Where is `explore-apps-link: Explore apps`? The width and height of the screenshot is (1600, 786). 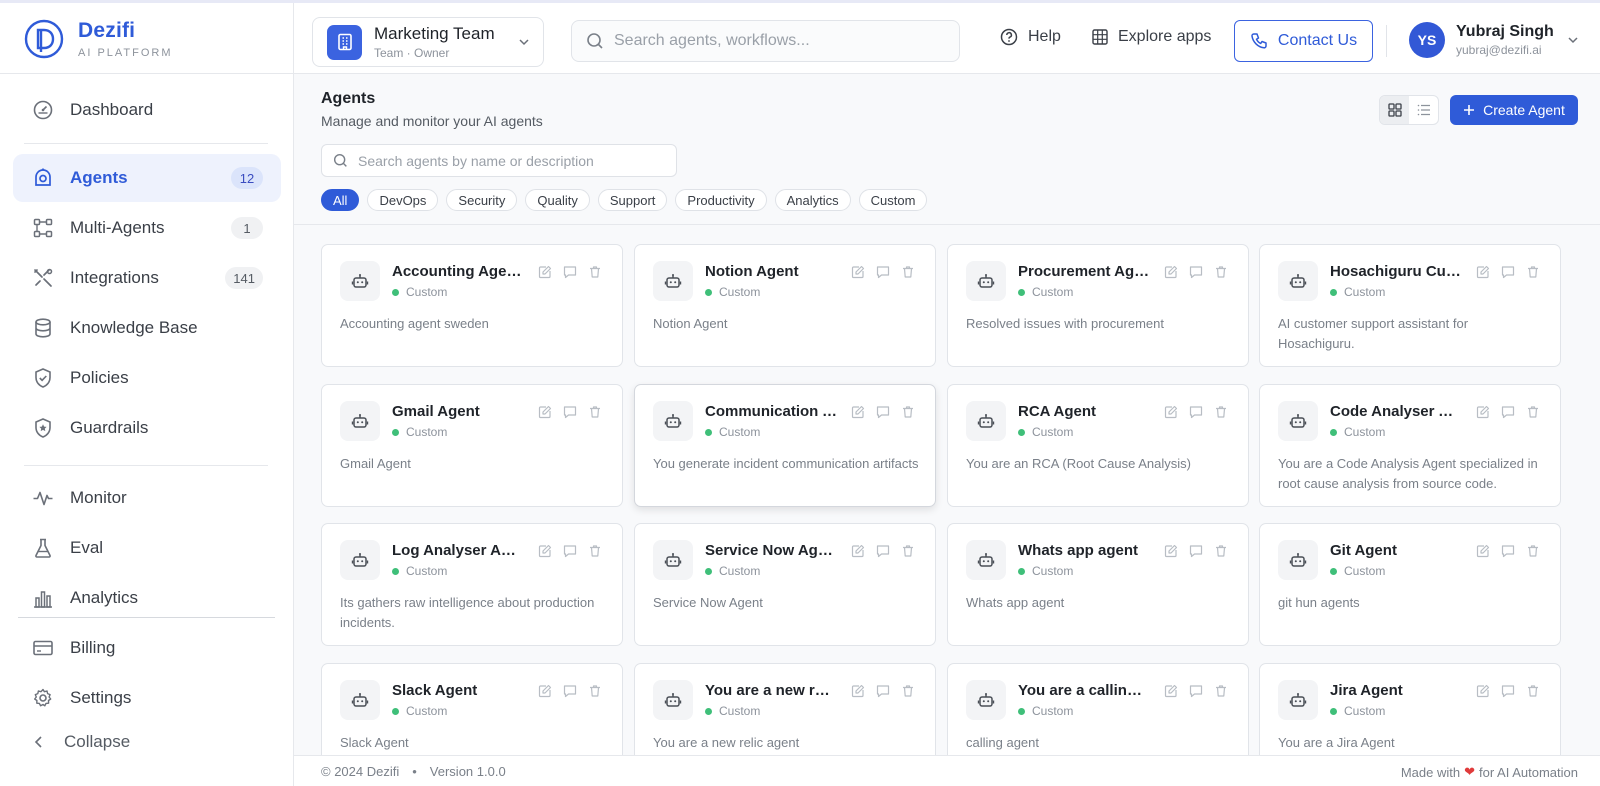 explore-apps-link: Explore apps is located at coordinates (1151, 37).